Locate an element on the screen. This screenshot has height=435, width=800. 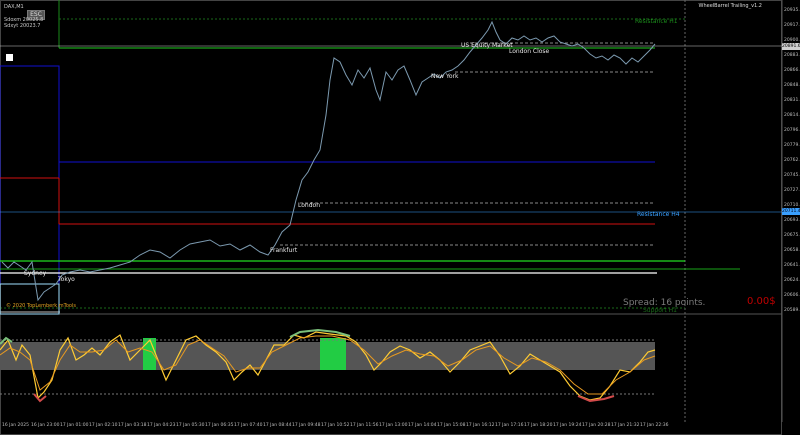
price-tick: 20762.0 is located at coordinates (792, 160).